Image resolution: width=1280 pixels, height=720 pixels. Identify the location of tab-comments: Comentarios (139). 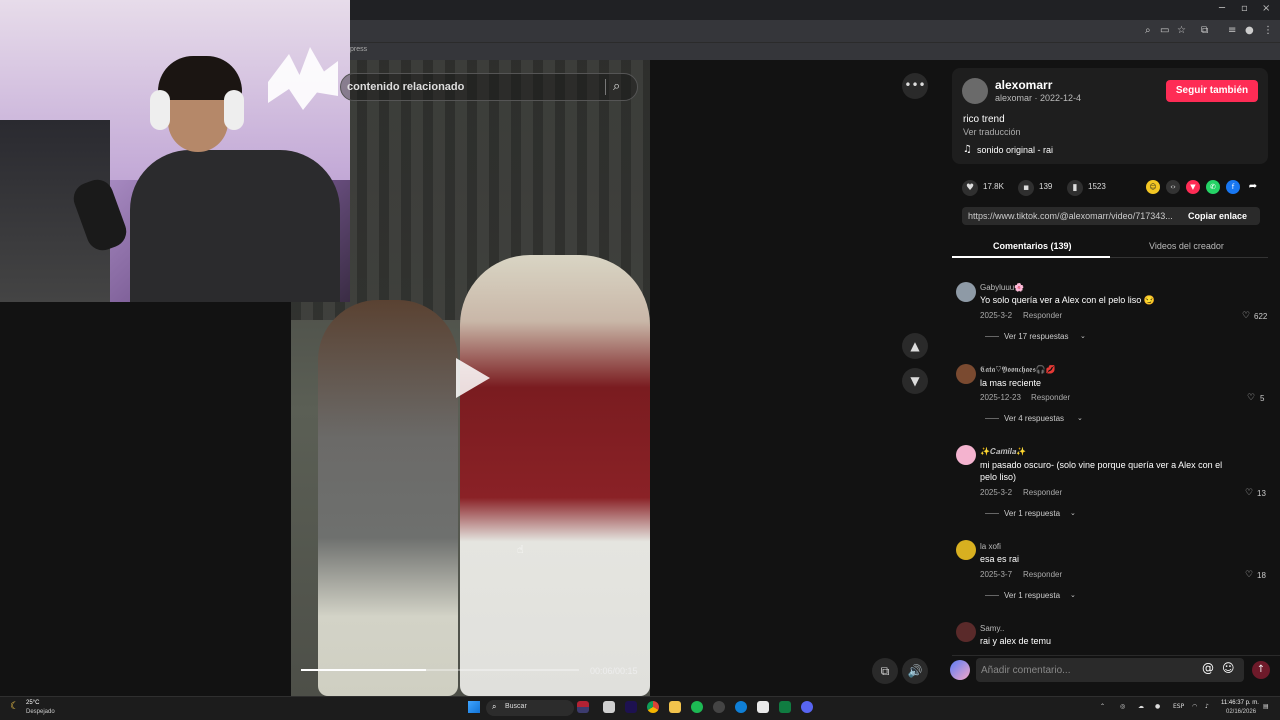
(1032, 246).